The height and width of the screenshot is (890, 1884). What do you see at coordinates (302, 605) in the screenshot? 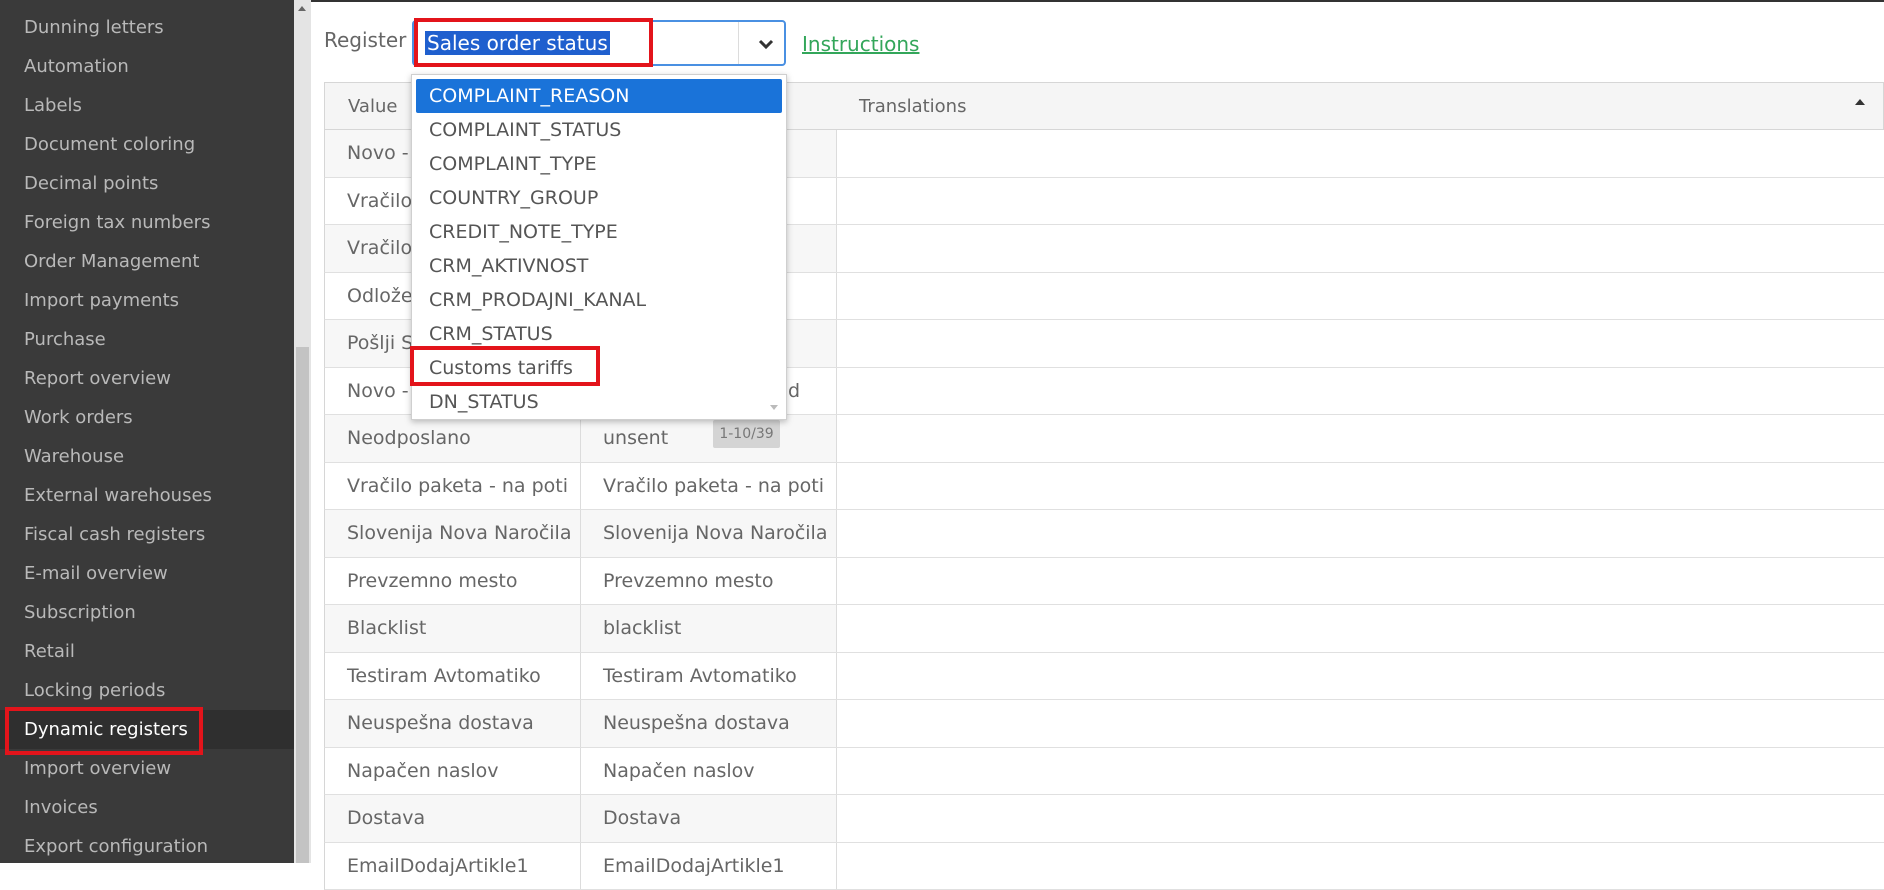
I see `scrollbar-thumb` at bounding box center [302, 605].